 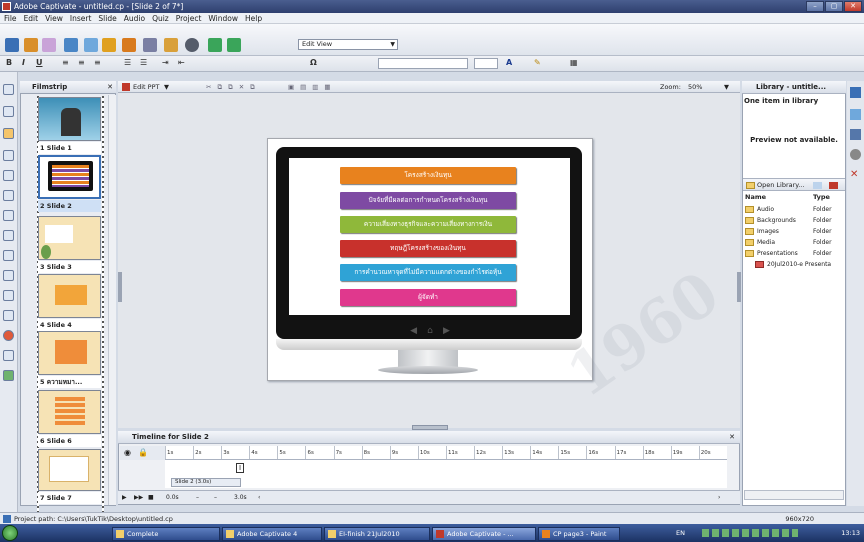 I want to click on menu-file: File, so click(x=10, y=18).